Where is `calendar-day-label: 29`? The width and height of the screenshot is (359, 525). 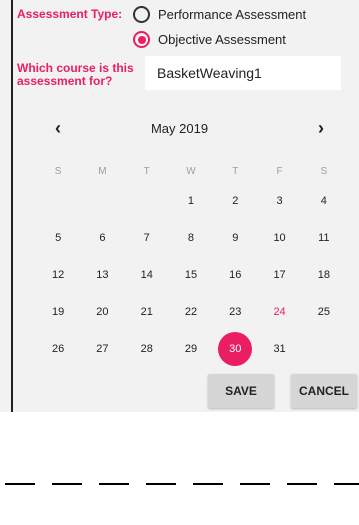
calendar-day-label: 29 is located at coordinates (191, 349).